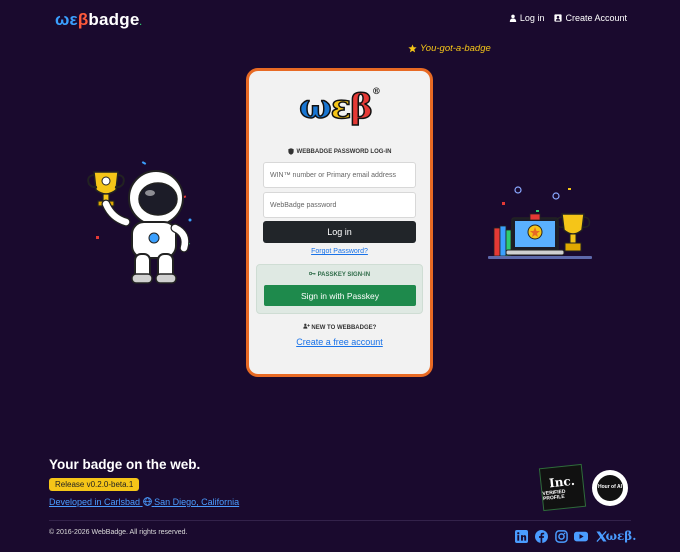 Image resolution: width=680 pixels, height=552 pixels. I want to click on user-plus-icon, so click(306, 326).